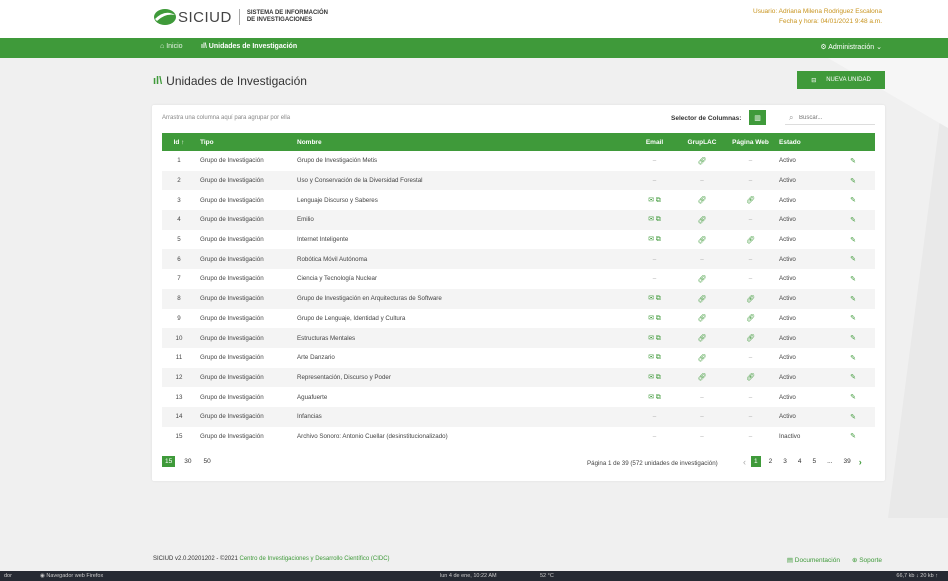 The height and width of the screenshot is (581, 948). What do you see at coordinates (847, 461) in the screenshot?
I see `page-number-button: 39` at bounding box center [847, 461].